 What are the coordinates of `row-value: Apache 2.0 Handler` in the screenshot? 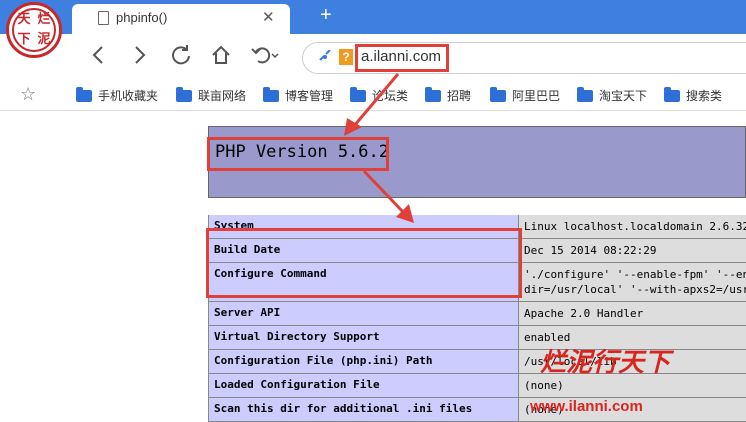 It's located at (632, 313).